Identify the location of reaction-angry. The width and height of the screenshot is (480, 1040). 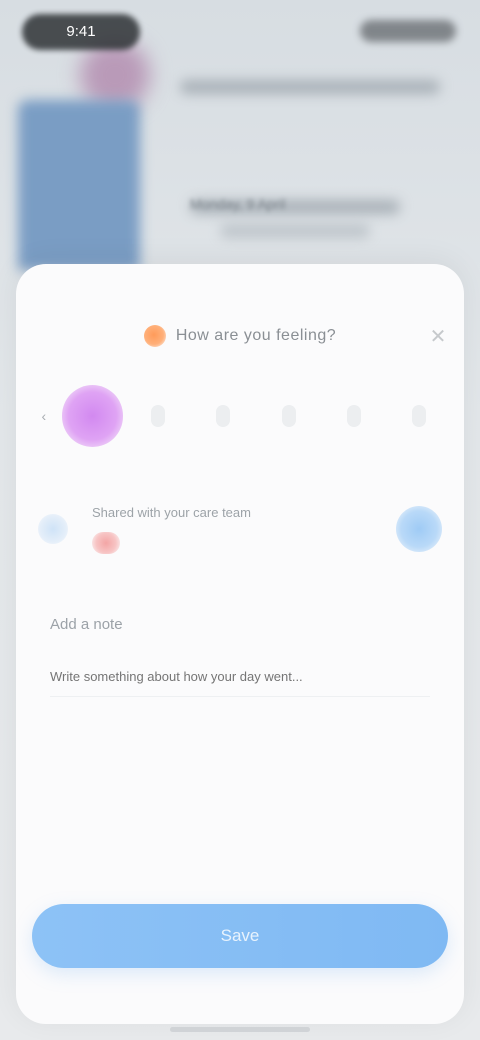
(353, 416).